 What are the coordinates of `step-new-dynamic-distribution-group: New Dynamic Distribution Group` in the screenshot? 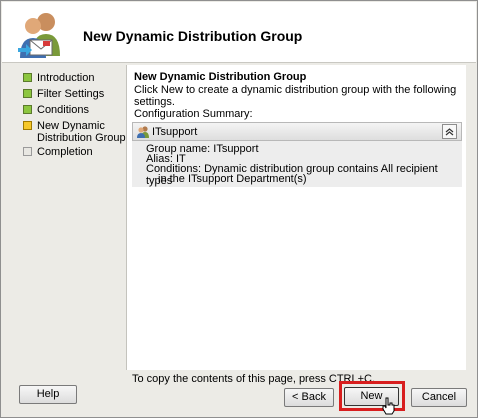 It's located at (73, 132).